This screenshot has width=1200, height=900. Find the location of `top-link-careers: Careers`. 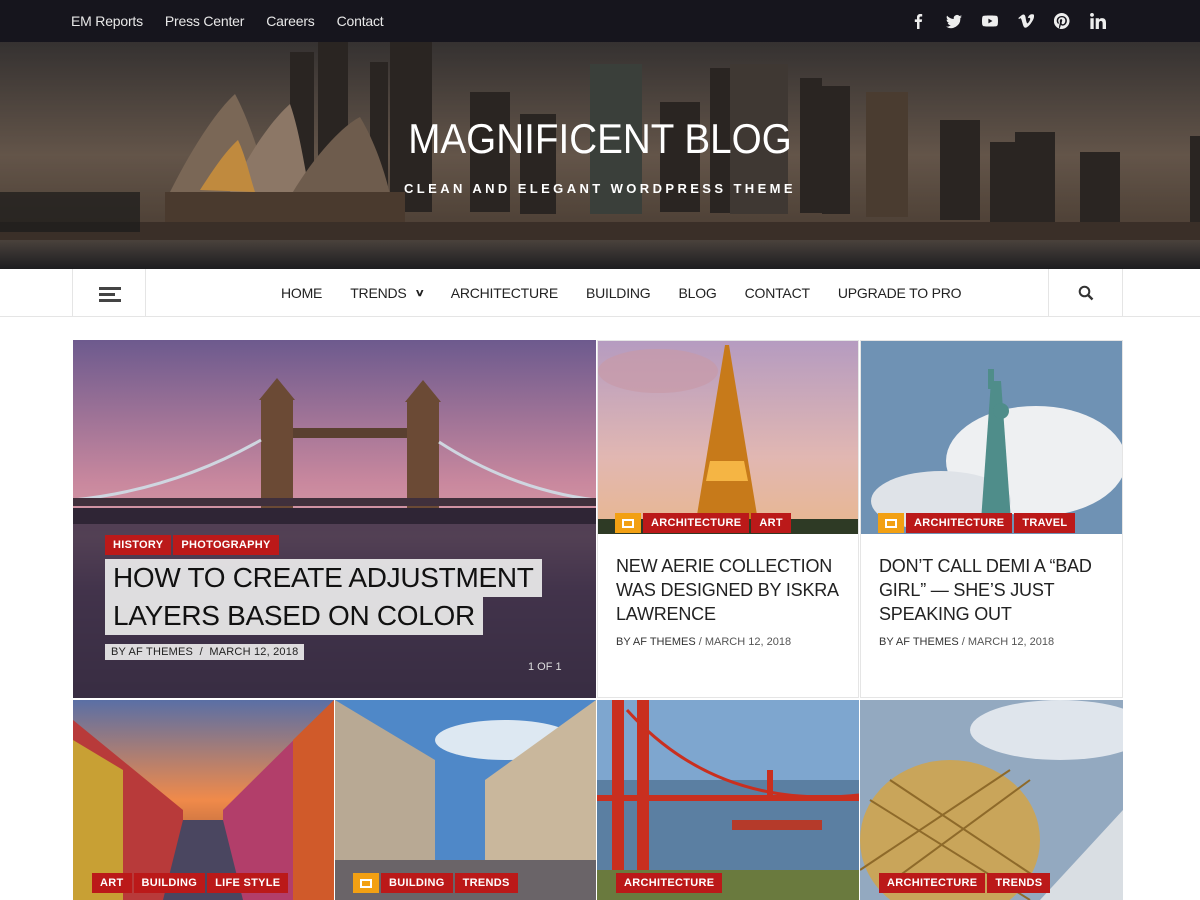

top-link-careers: Careers is located at coordinates (290, 21).